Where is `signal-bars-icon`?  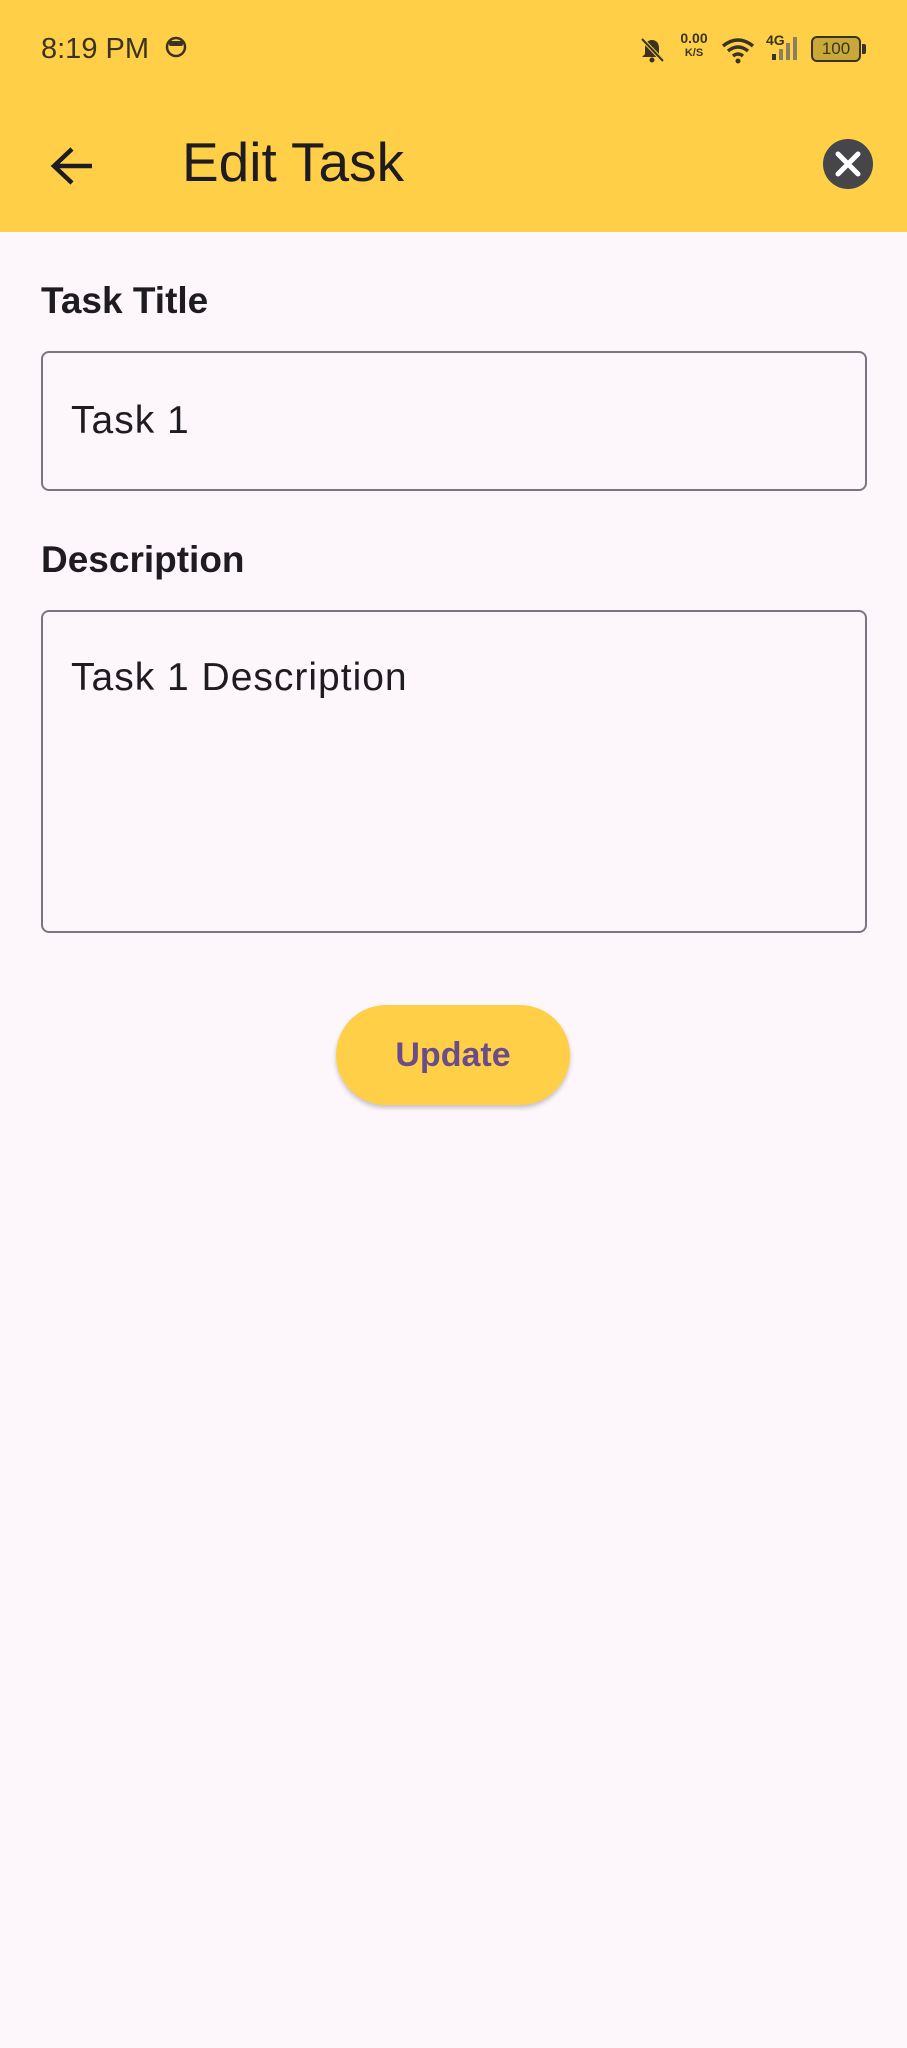 signal-bars-icon is located at coordinates (784, 48).